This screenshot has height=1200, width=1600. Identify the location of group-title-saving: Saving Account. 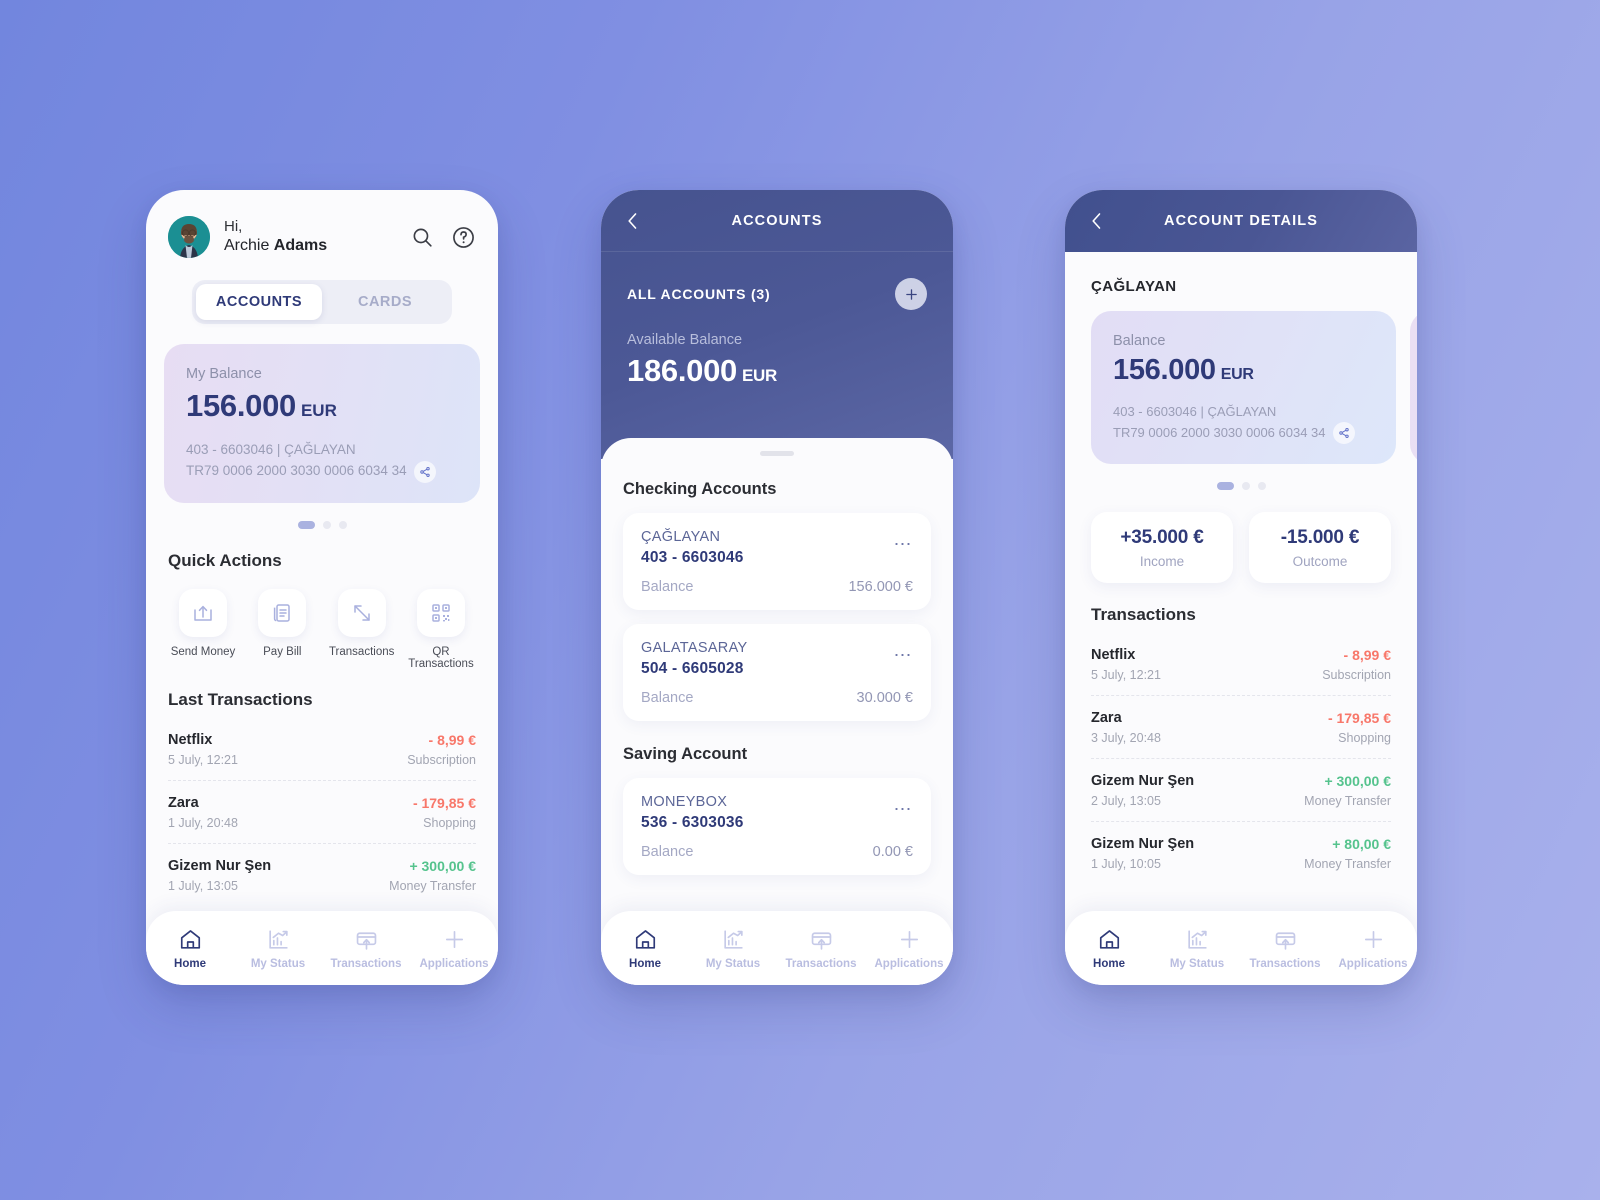
(685, 754).